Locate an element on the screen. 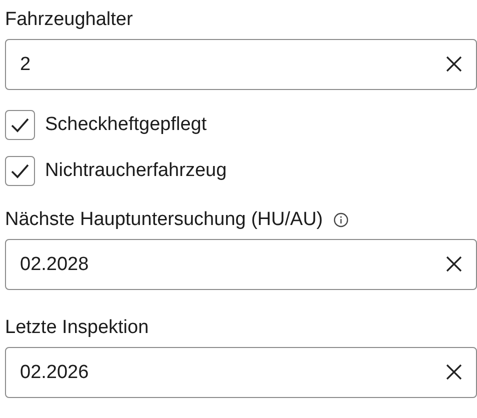 The image size is (477, 418). info-icon is located at coordinates (340, 220).